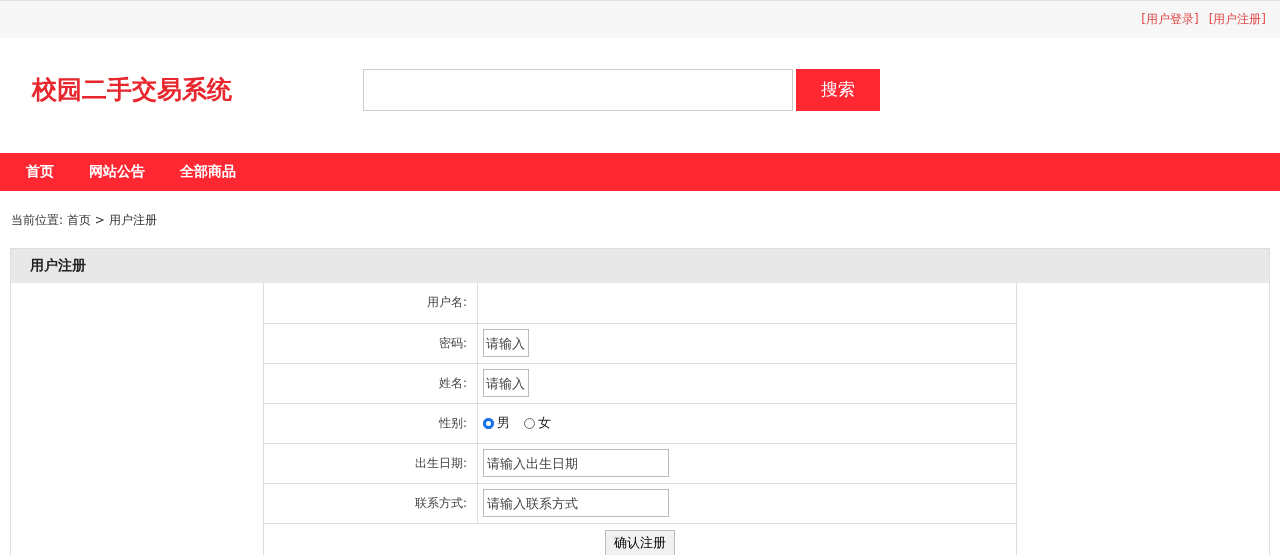  What do you see at coordinates (640, 542) in the screenshot?
I see `submit-button: 确认注册` at bounding box center [640, 542].